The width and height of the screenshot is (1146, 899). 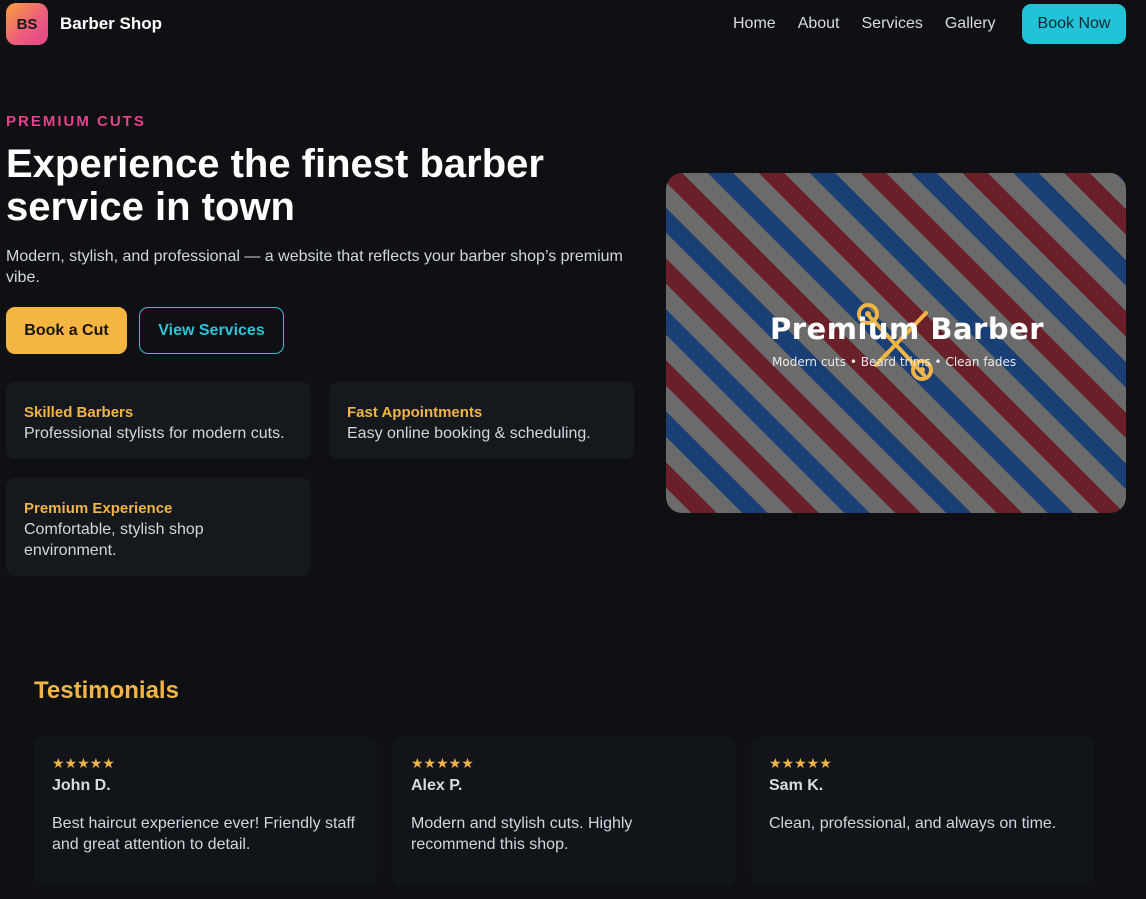 What do you see at coordinates (819, 24) in the screenshot?
I see `nav-link-about: About` at bounding box center [819, 24].